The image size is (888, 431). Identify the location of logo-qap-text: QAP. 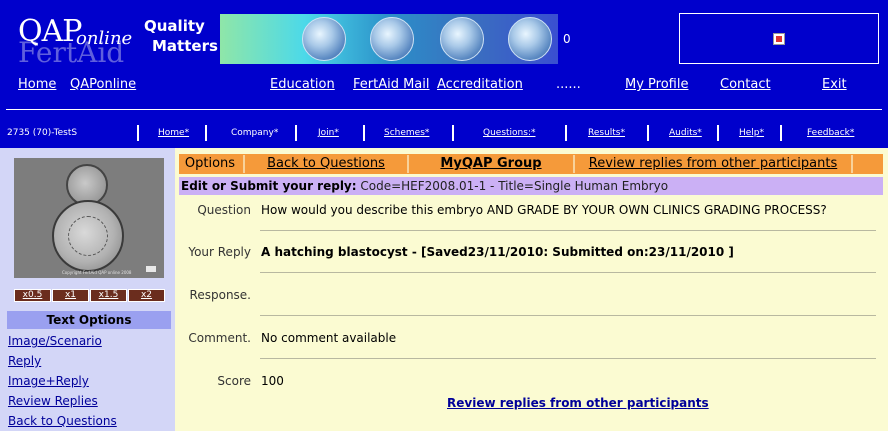
(50, 31).